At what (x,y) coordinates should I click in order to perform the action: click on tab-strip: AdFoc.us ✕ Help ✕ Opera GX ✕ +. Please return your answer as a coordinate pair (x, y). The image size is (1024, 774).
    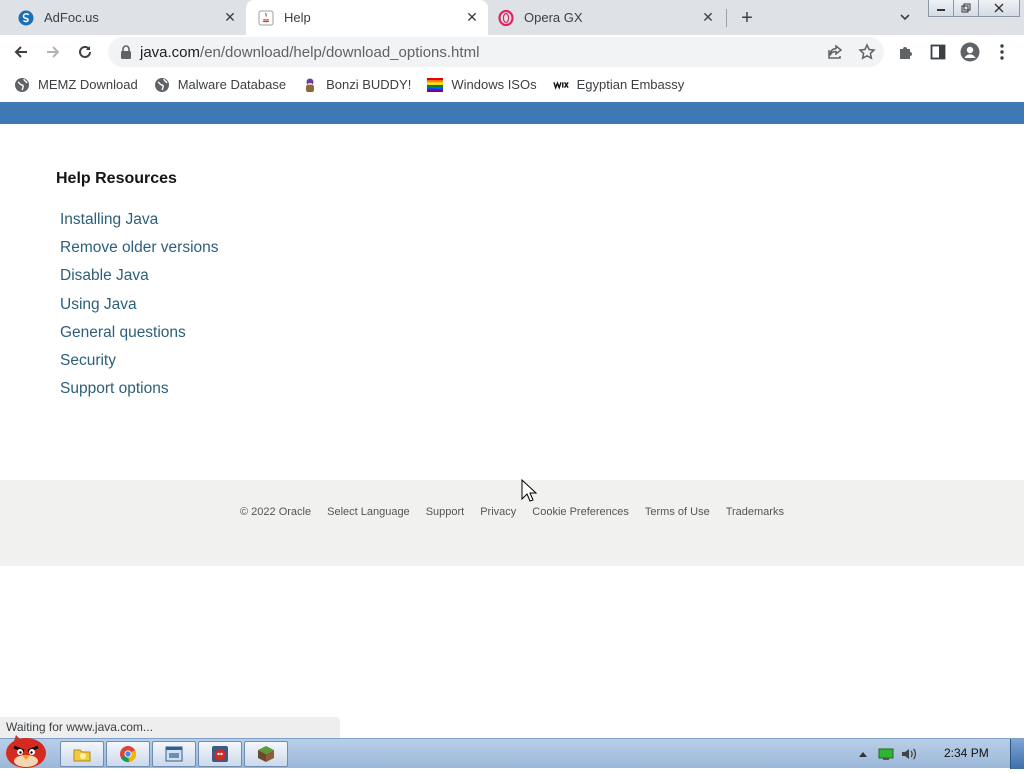
    Looking at the image, I should click on (512, 17).